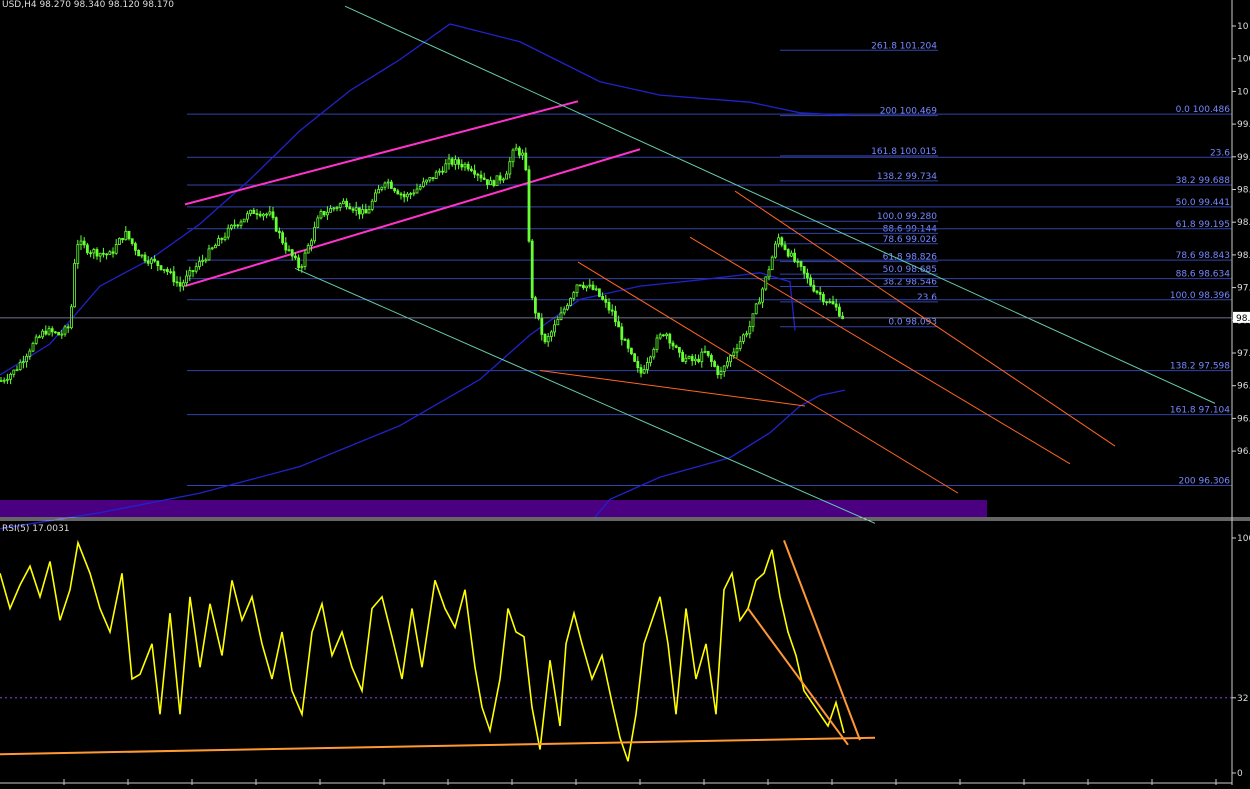  What do you see at coordinates (88, 5) in the screenshot?
I see `main-chart-title: USD,H4 98.270 98.340 98.120 98.170` at bounding box center [88, 5].